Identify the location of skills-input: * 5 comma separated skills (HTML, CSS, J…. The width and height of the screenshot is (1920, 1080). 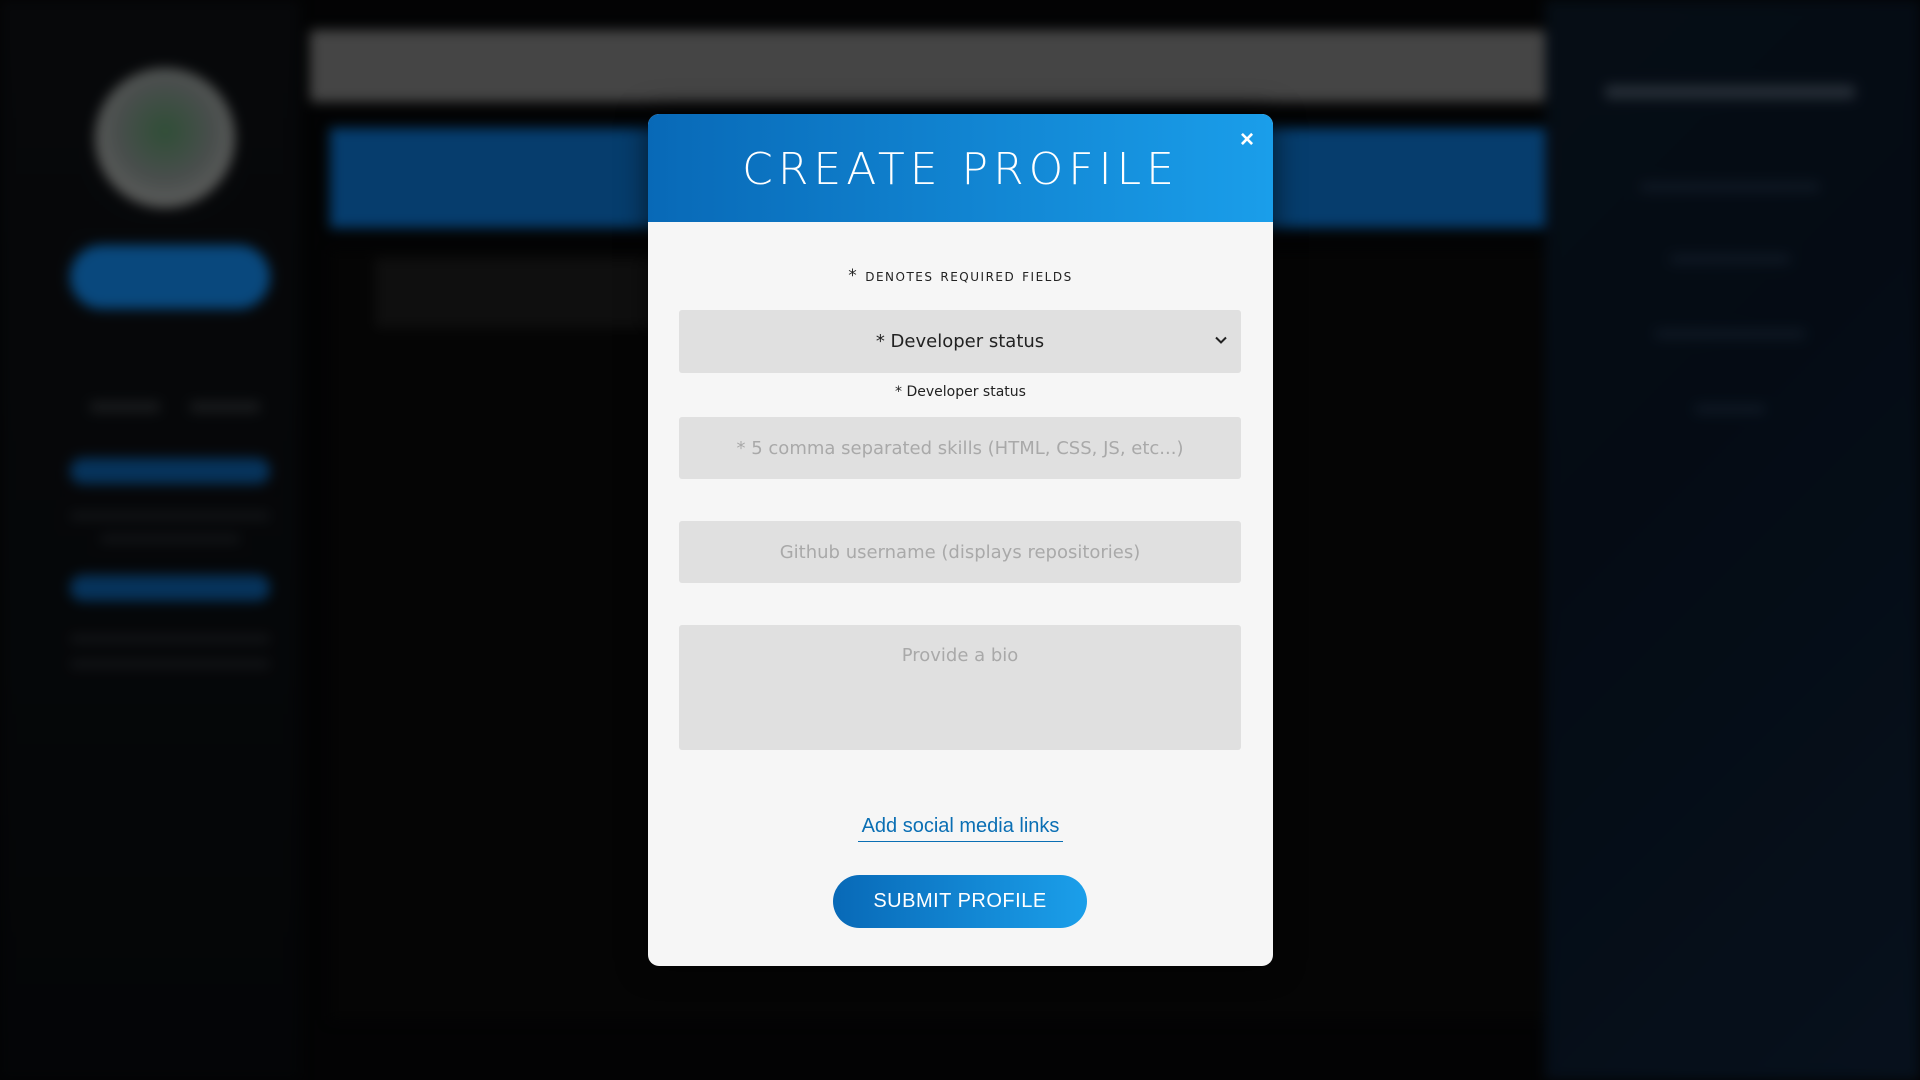
(960, 448).